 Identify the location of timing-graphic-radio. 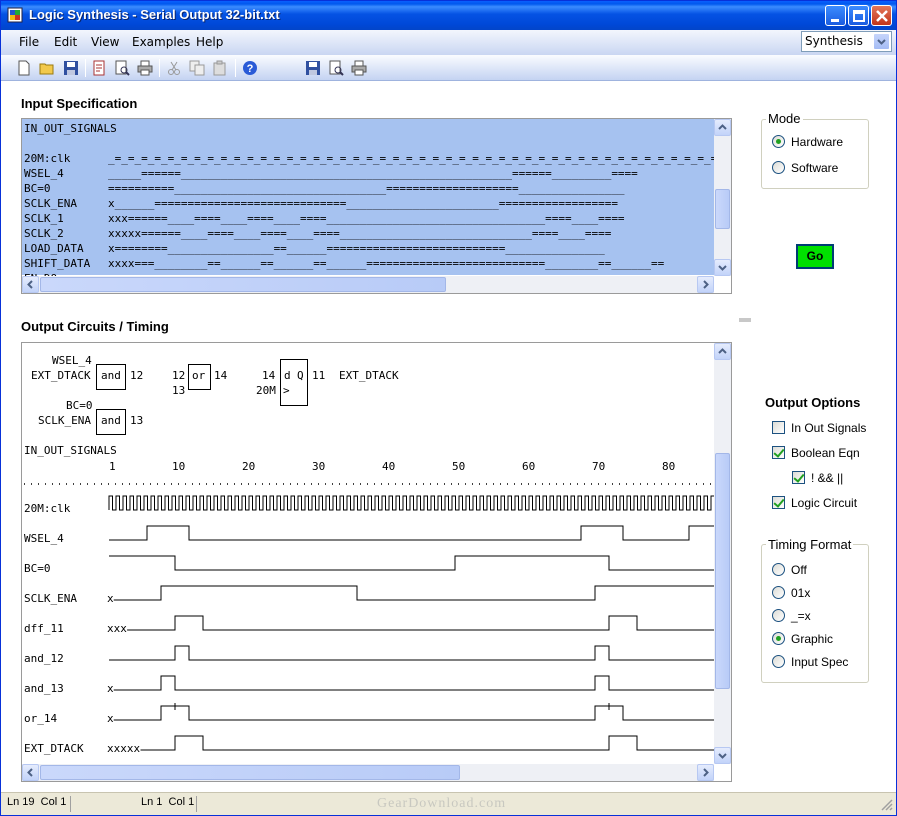
(778, 638).